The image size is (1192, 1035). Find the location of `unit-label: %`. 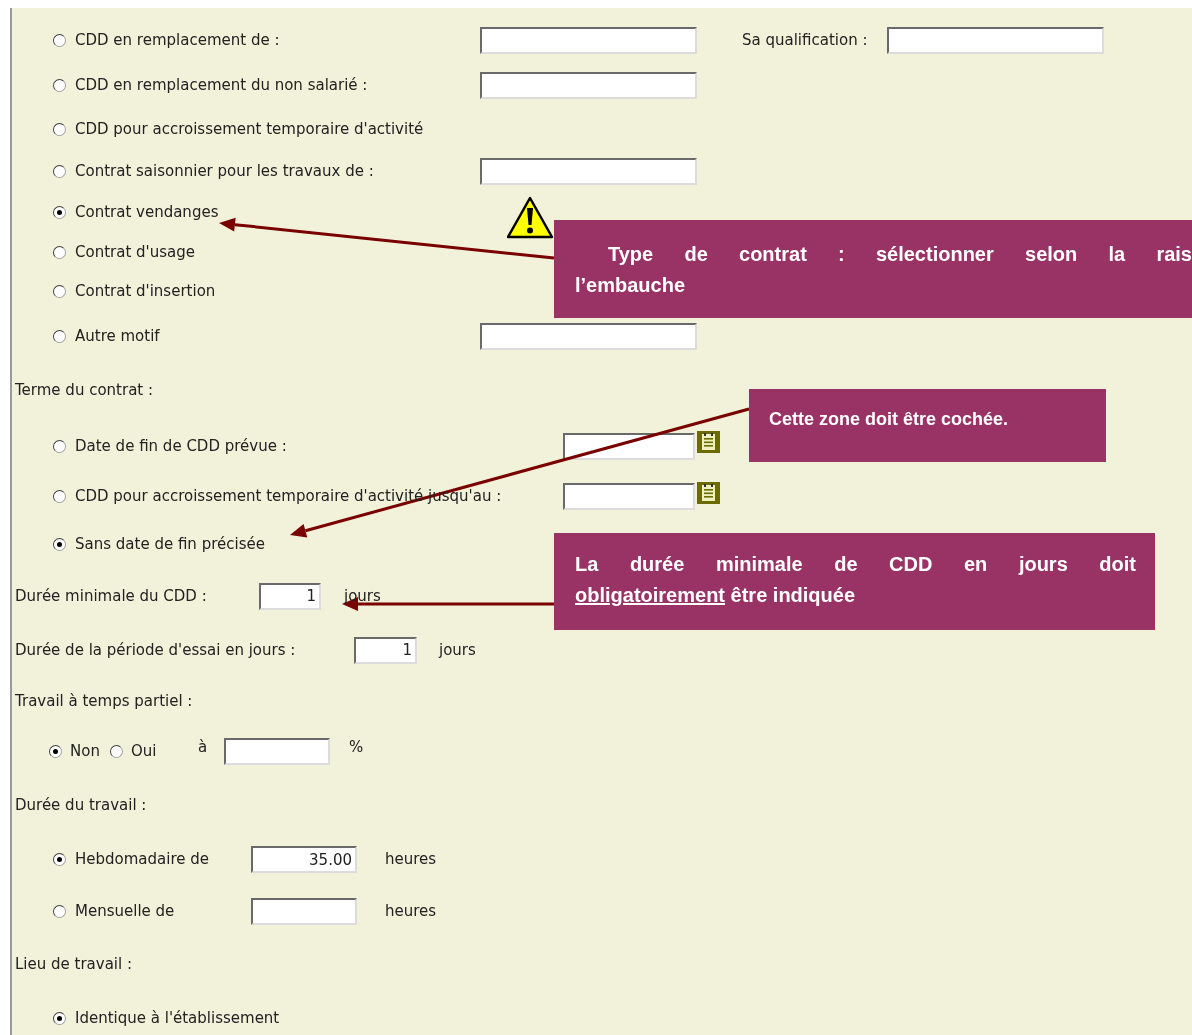

unit-label: % is located at coordinates (356, 748).